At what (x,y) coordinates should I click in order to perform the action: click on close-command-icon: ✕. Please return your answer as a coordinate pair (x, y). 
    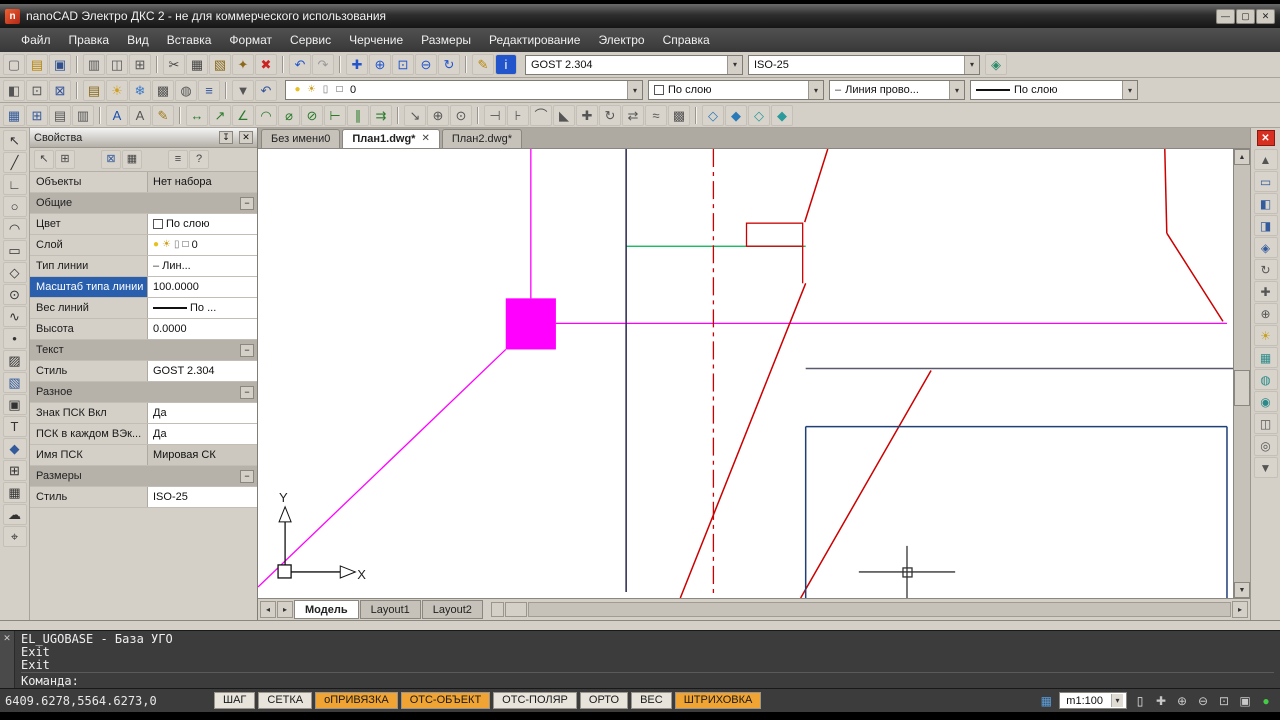
    Looking at the image, I should click on (7, 638).